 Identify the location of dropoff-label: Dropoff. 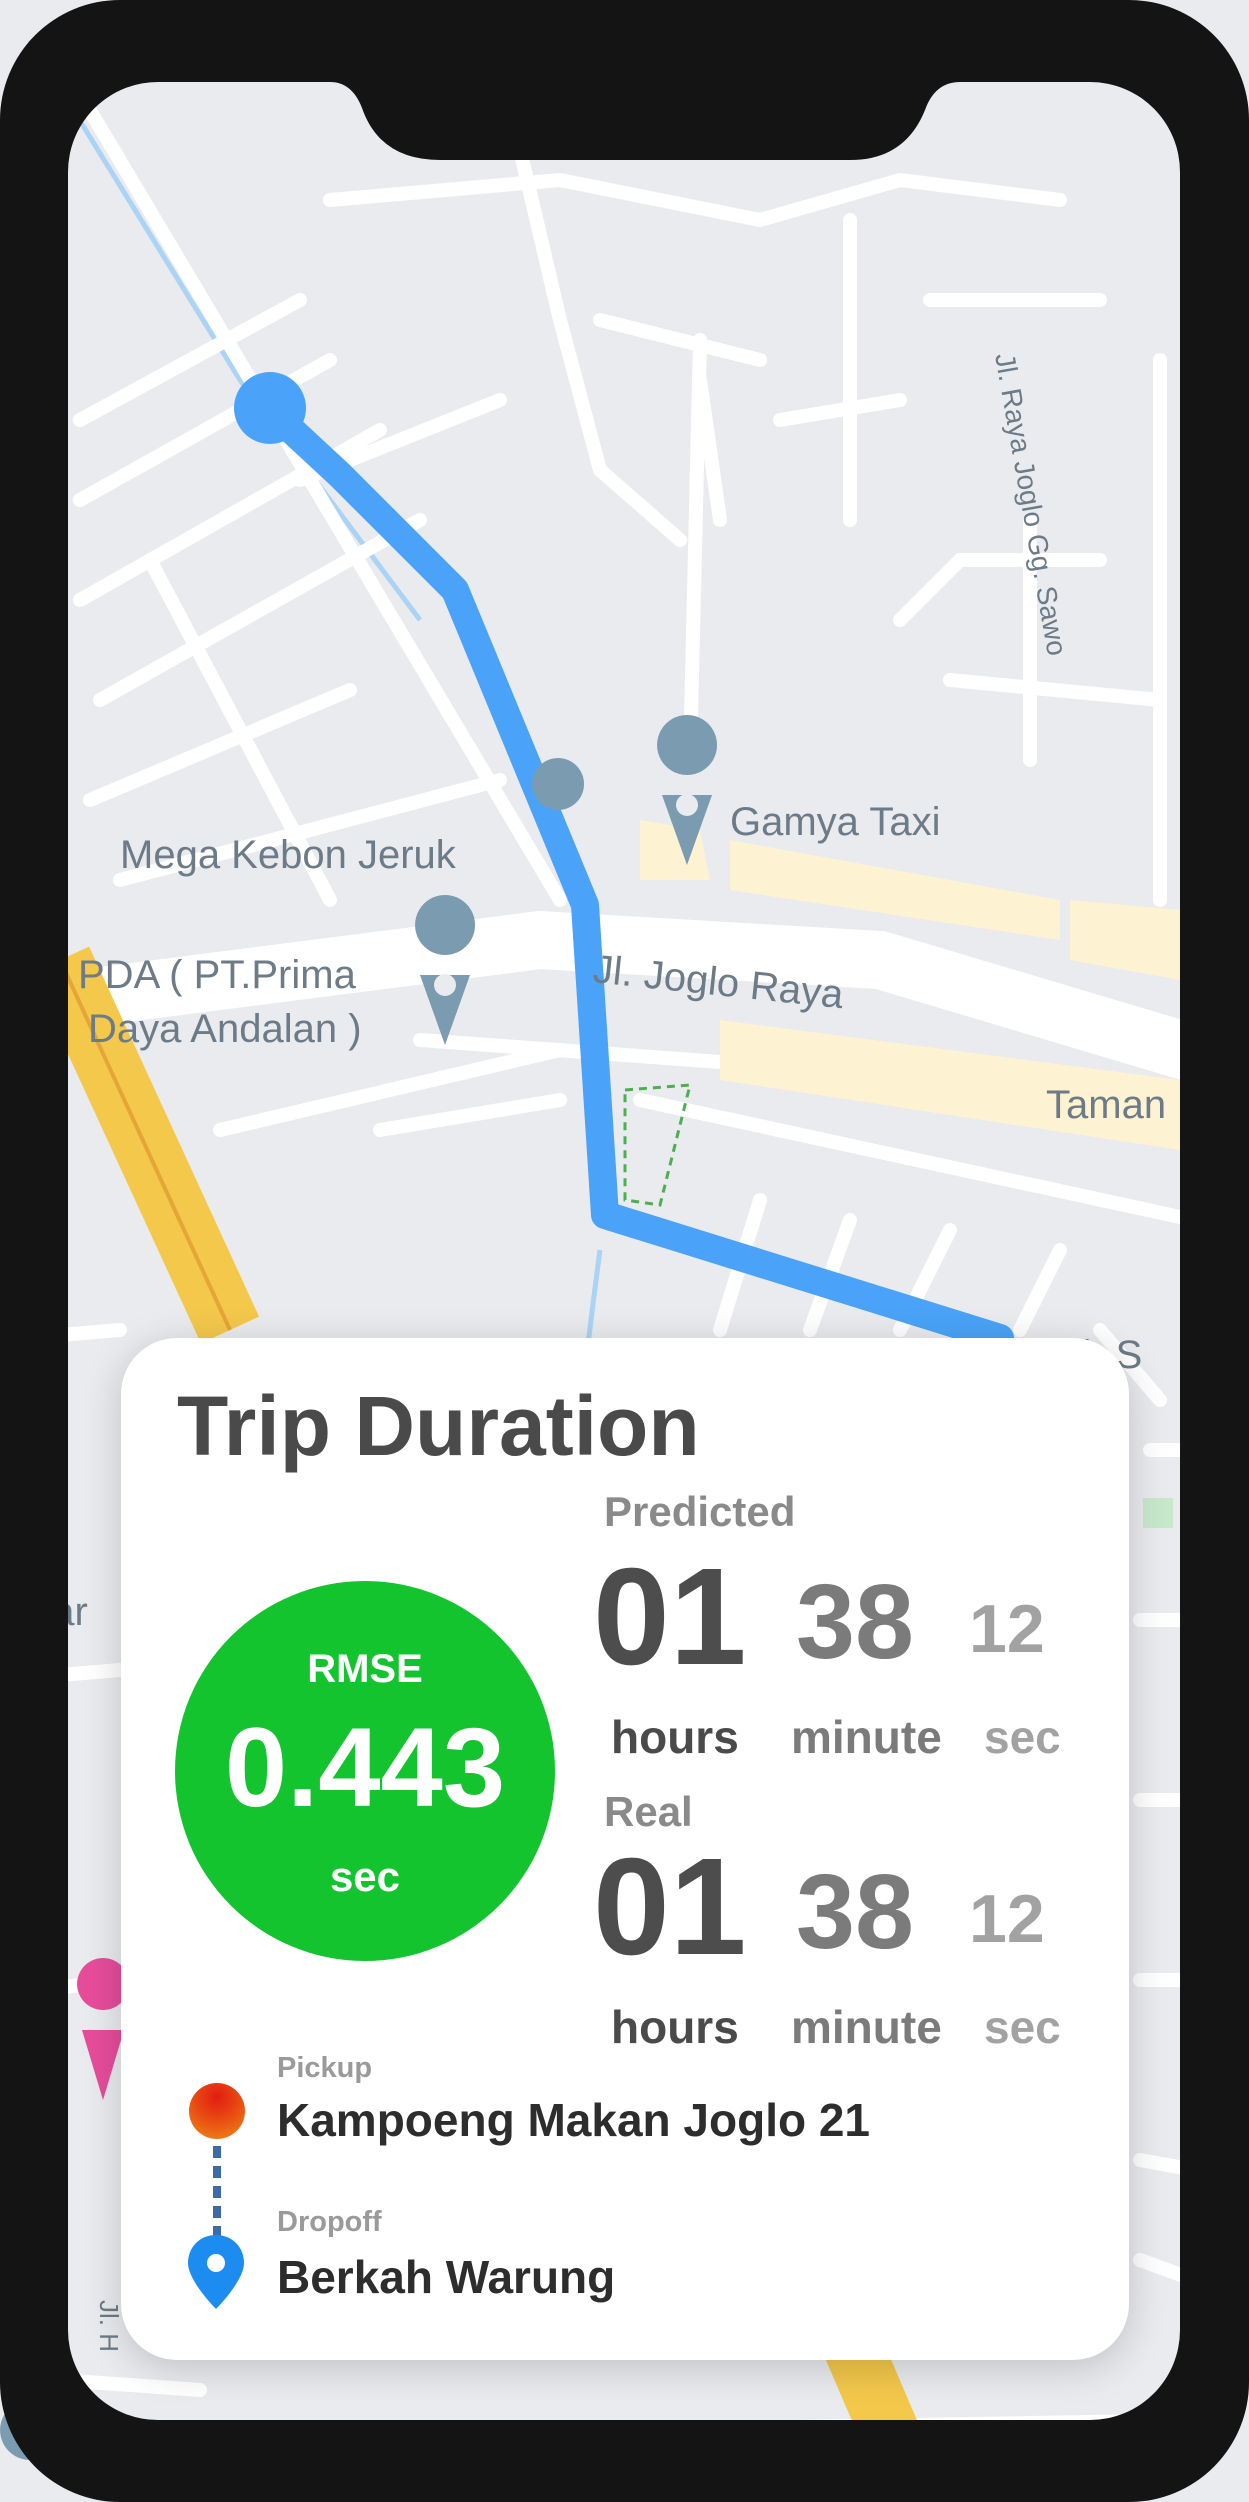
(329, 2222).